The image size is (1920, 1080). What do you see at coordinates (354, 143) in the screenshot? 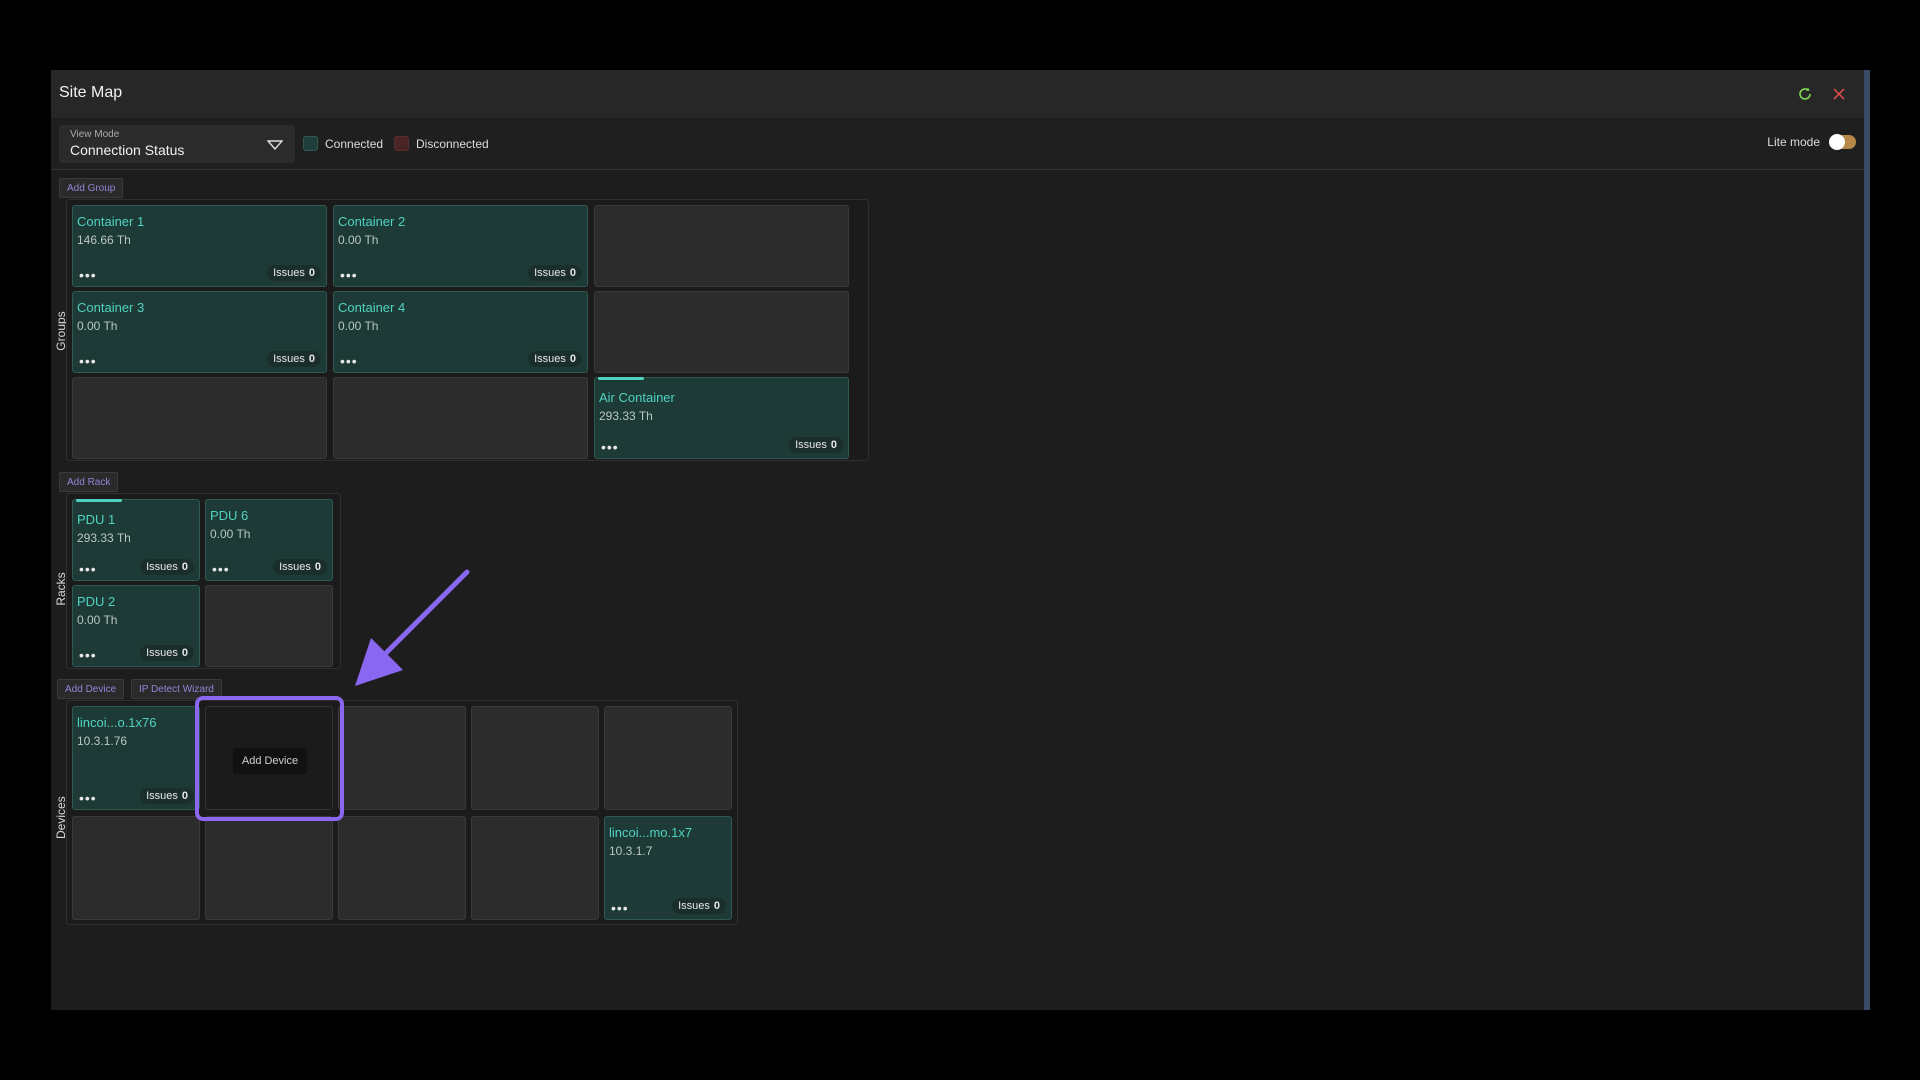
I see `legend-connected-label: Connected` at bounding box center [354, 143].